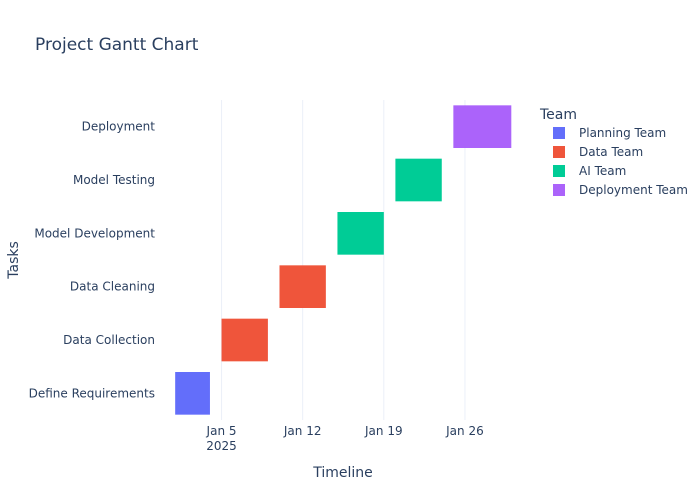 The height and width of the screenshot is (500, 700). Describe the element at coordinates (112, 287) in the screenshot. I see `y-tick-label: Data Cleaning` at that location.